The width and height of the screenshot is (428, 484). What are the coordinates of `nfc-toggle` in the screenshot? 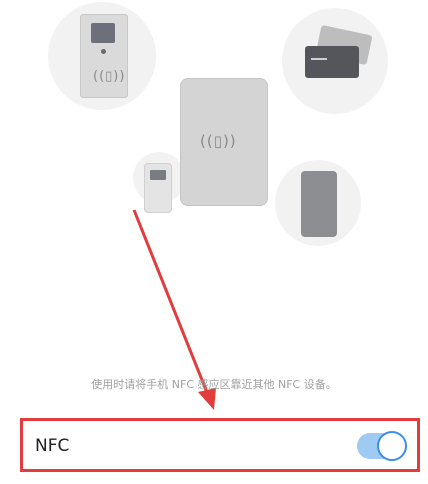 It's located at (382, 446).